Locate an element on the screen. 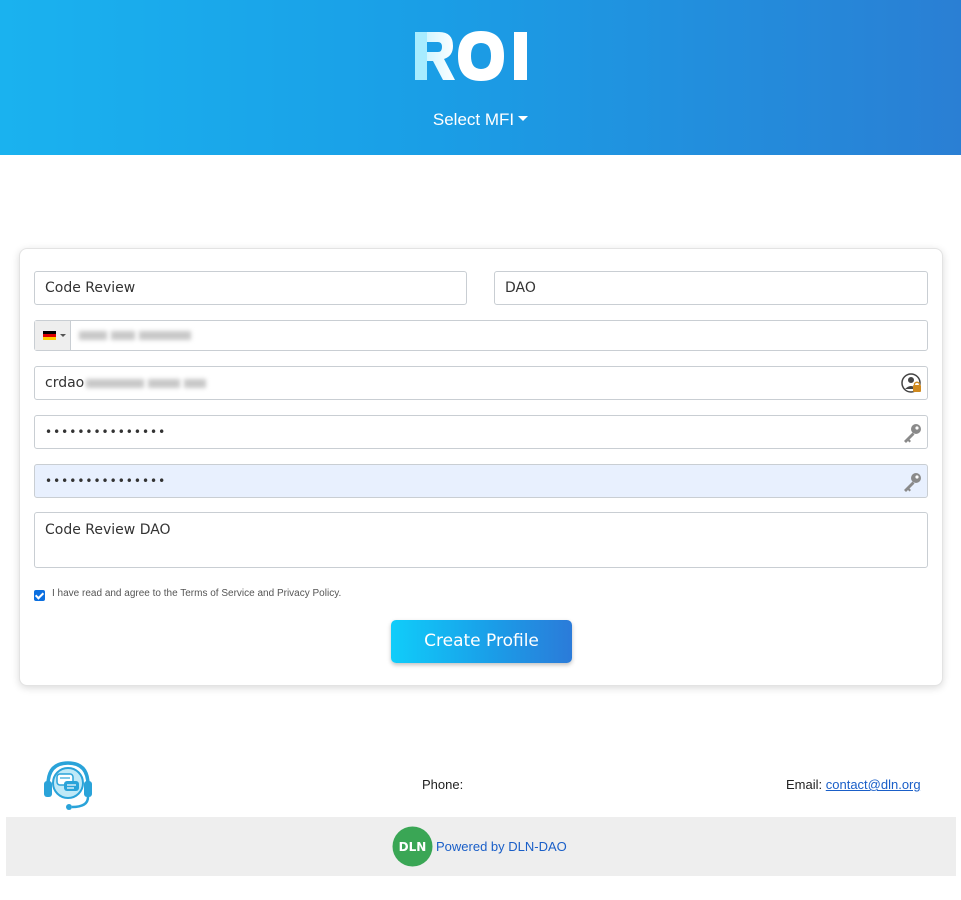  dln-logo-text: DLN is located at coordinates (413, 847).